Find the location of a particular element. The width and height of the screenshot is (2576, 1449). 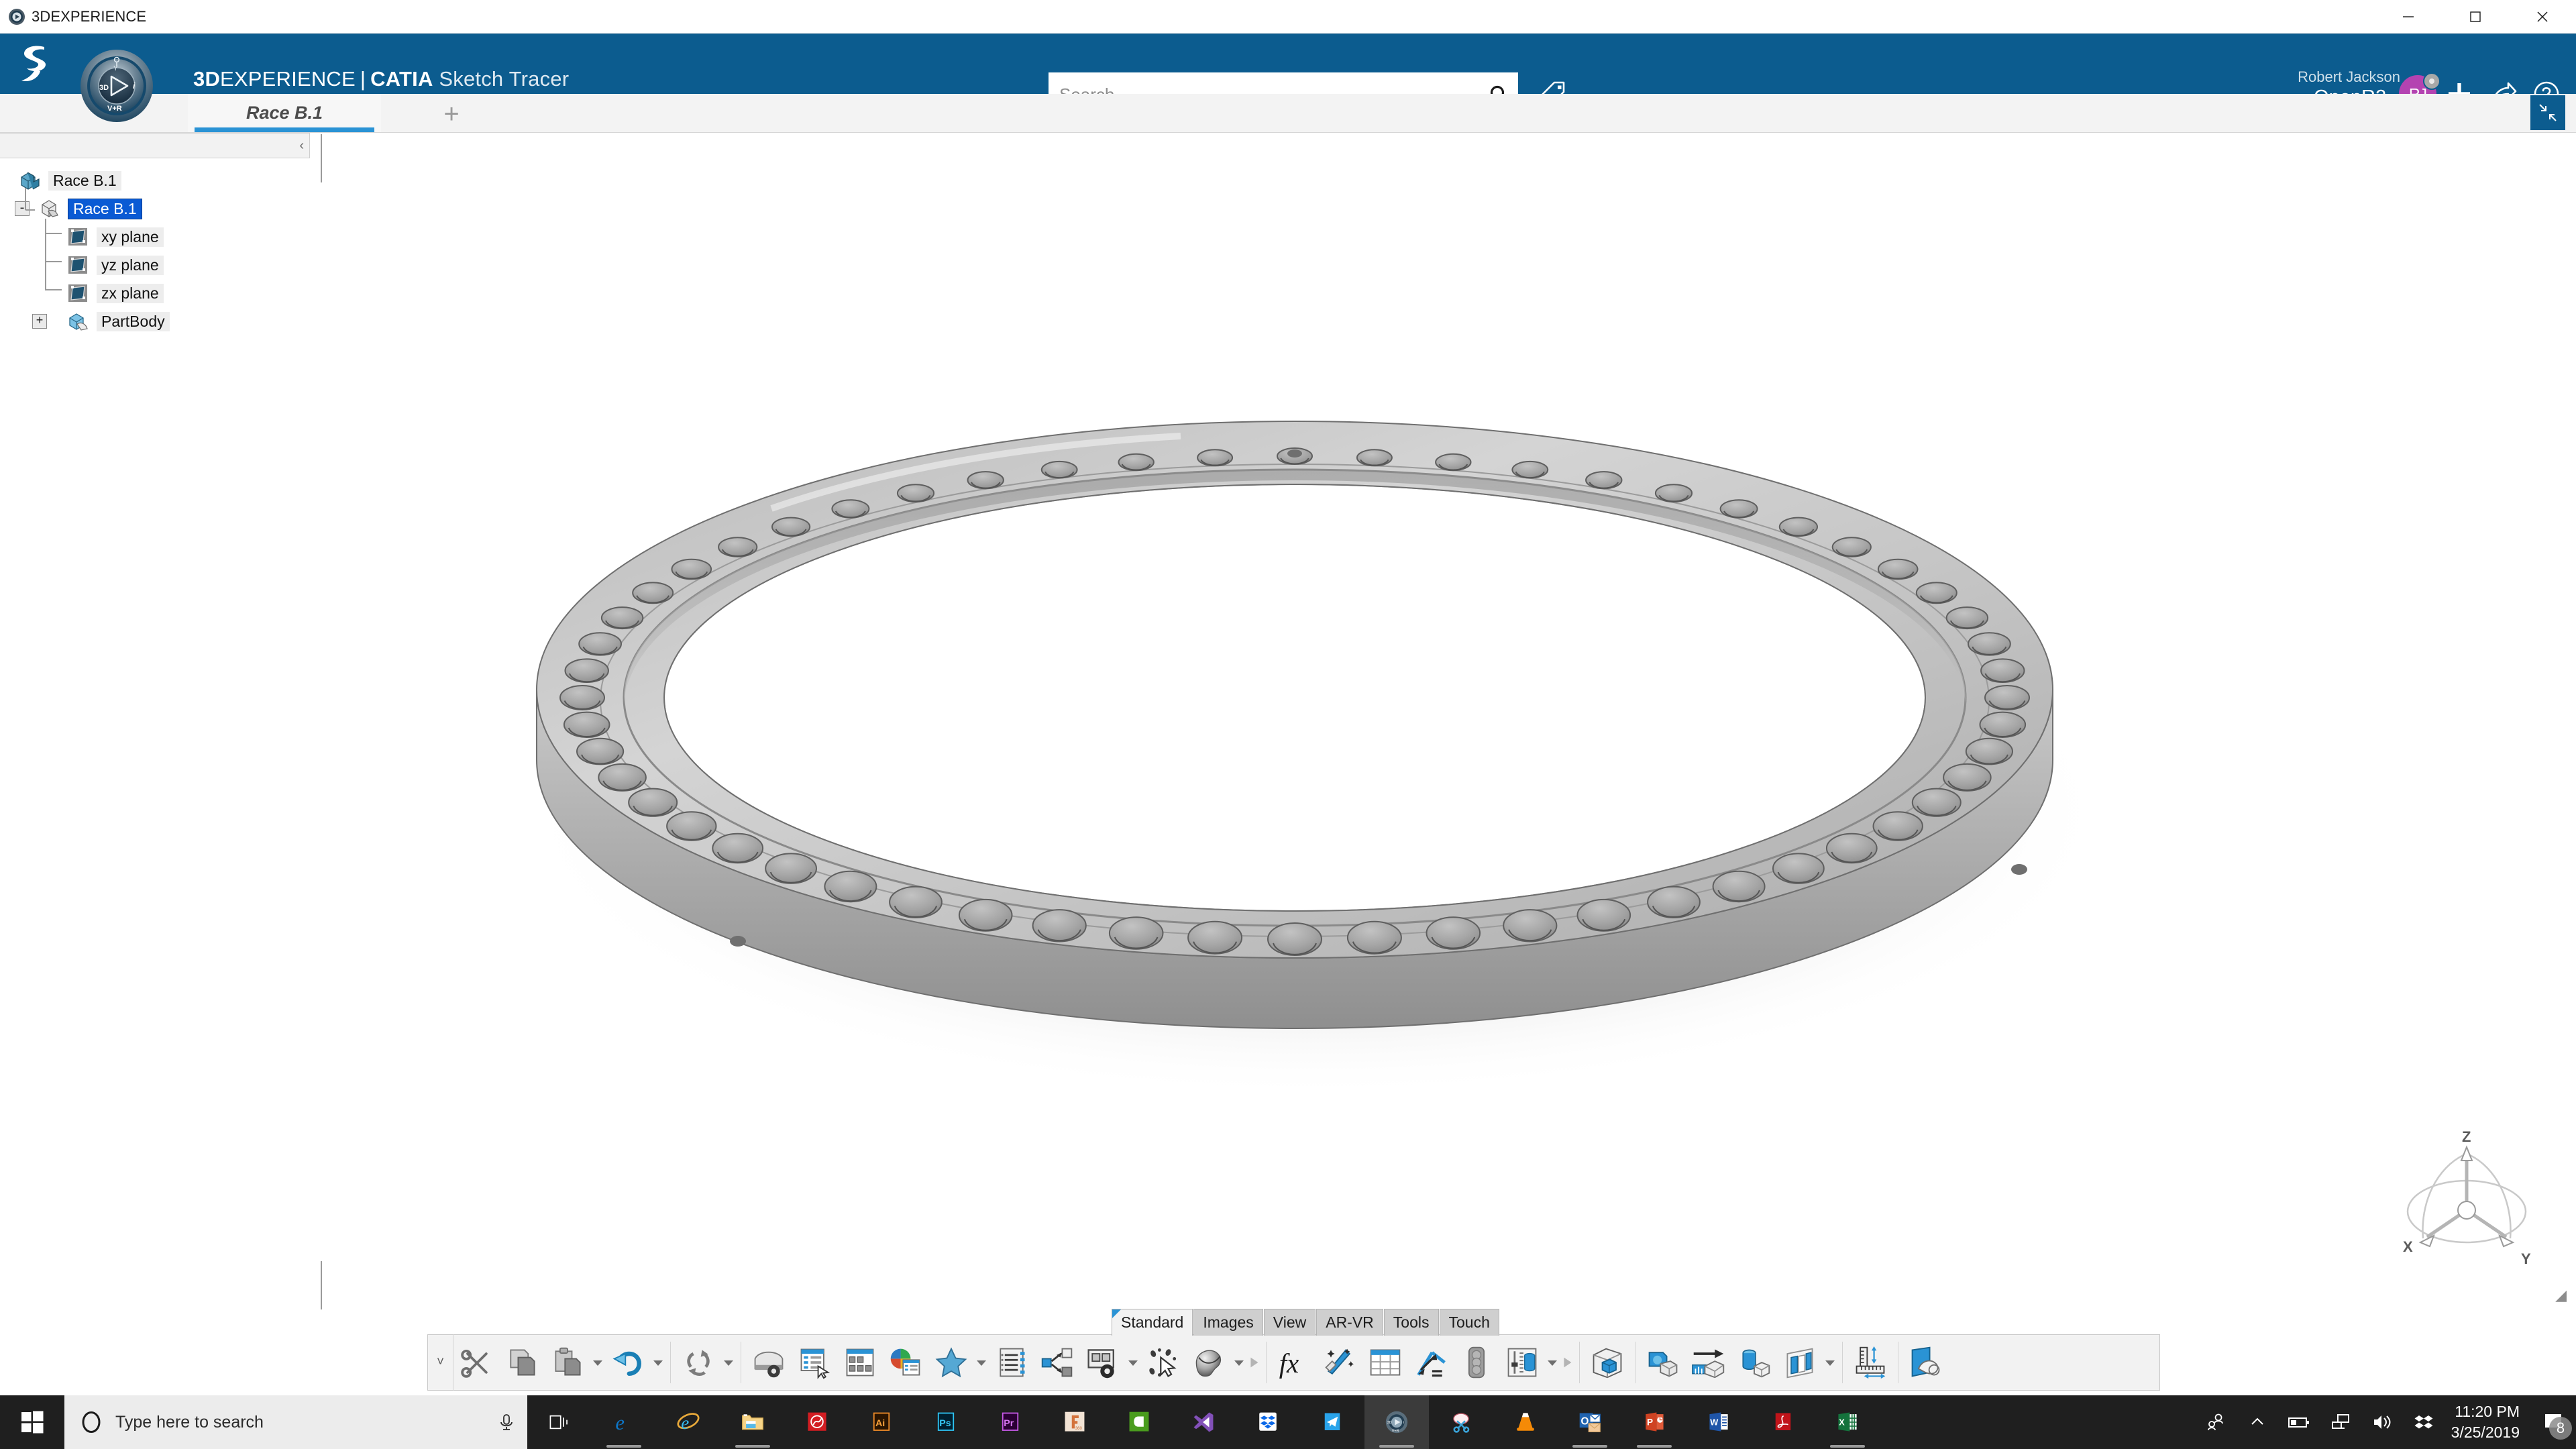

minimize-button is located at coordinates (2408, 17).